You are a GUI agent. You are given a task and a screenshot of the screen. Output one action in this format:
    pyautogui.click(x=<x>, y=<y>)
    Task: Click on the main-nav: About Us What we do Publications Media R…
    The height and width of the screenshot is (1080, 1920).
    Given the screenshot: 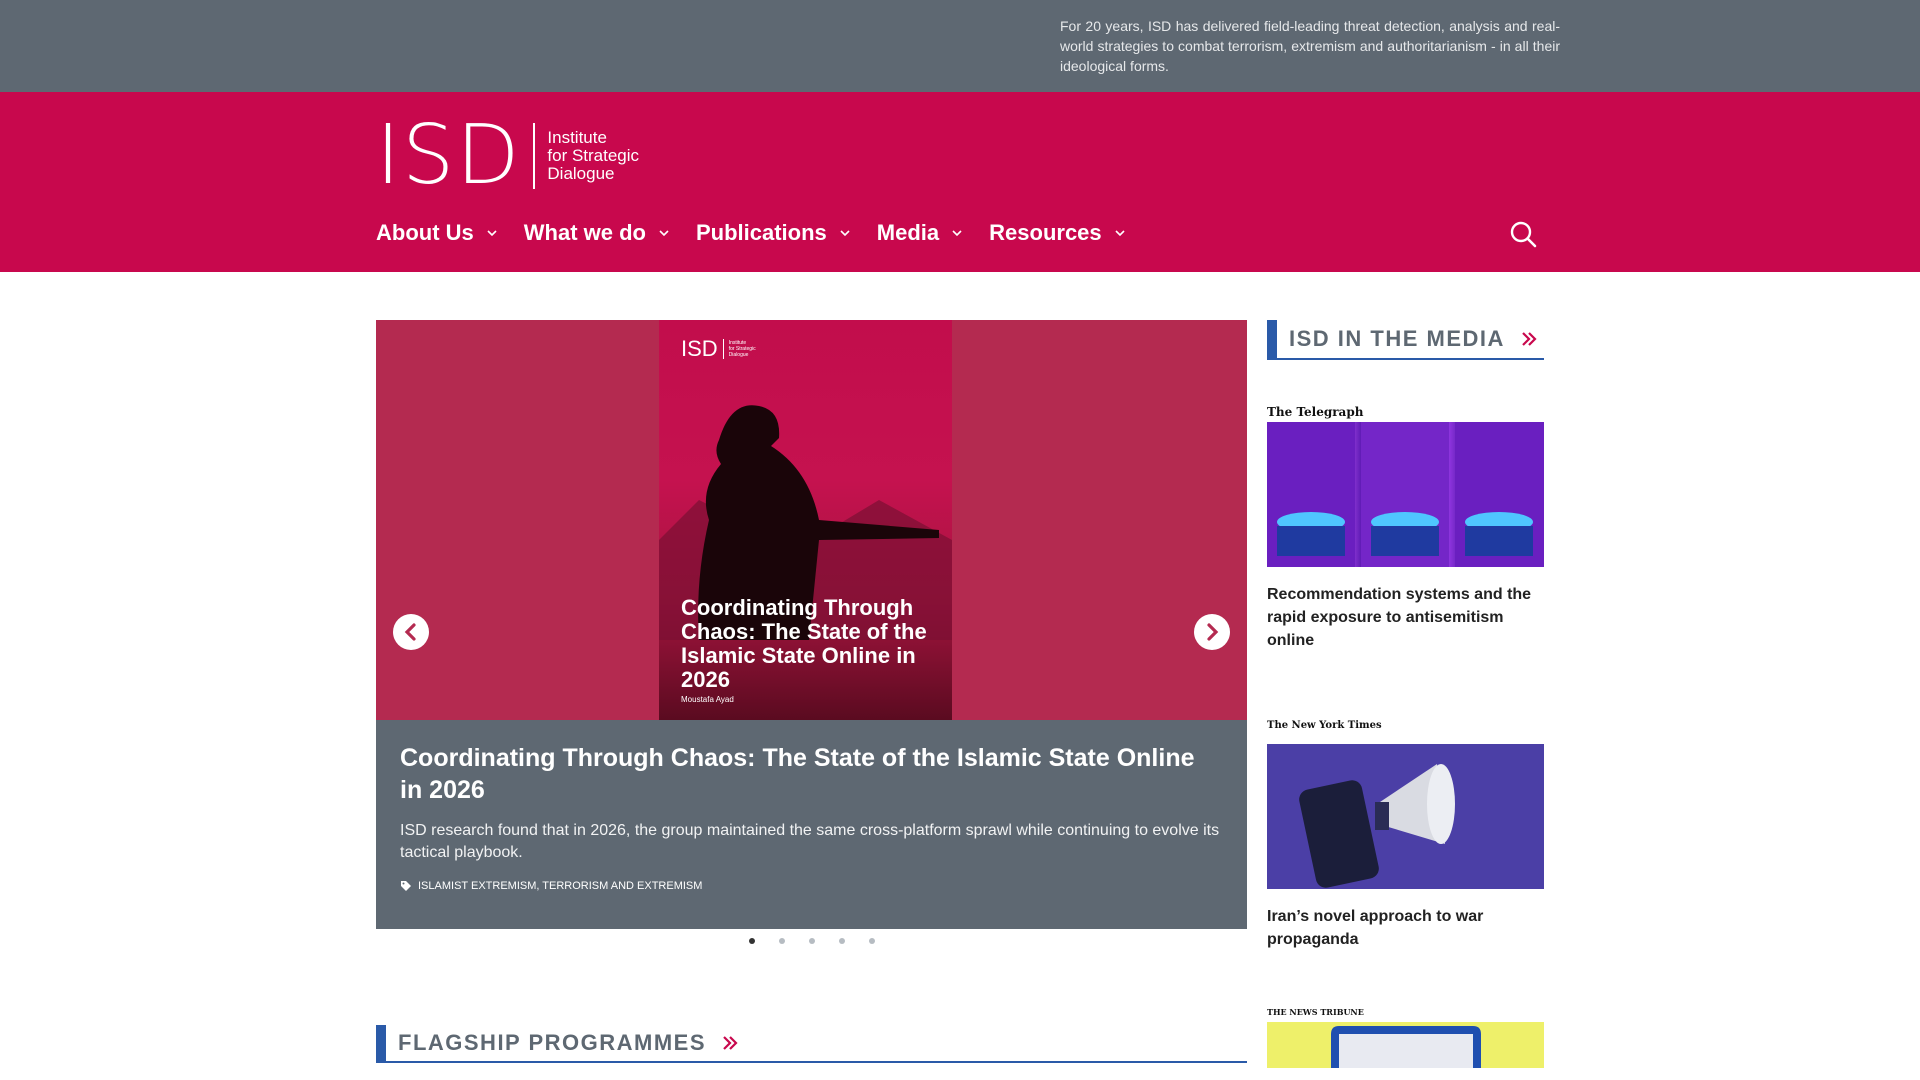 What is the action you would take?
    pyautogui.click(x=764, y=233)
    